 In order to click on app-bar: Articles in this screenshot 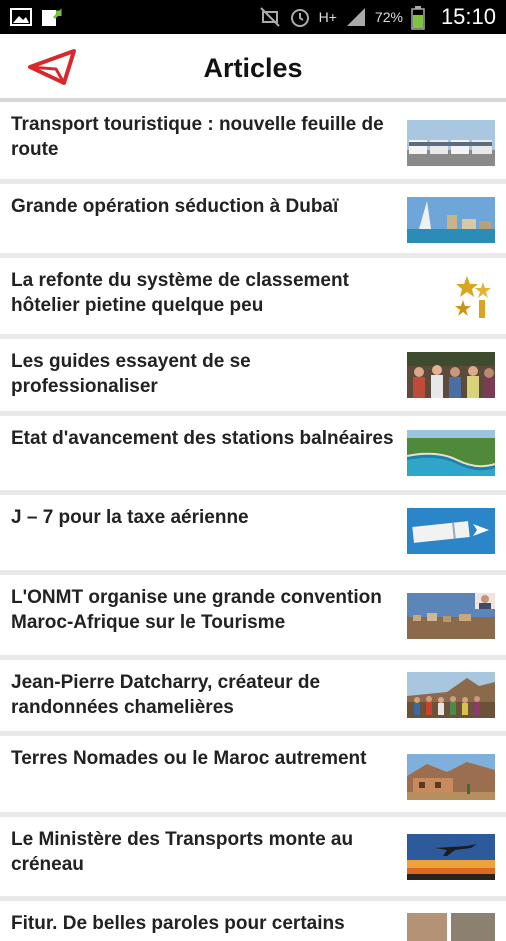, I will do `click(253, 68)`.